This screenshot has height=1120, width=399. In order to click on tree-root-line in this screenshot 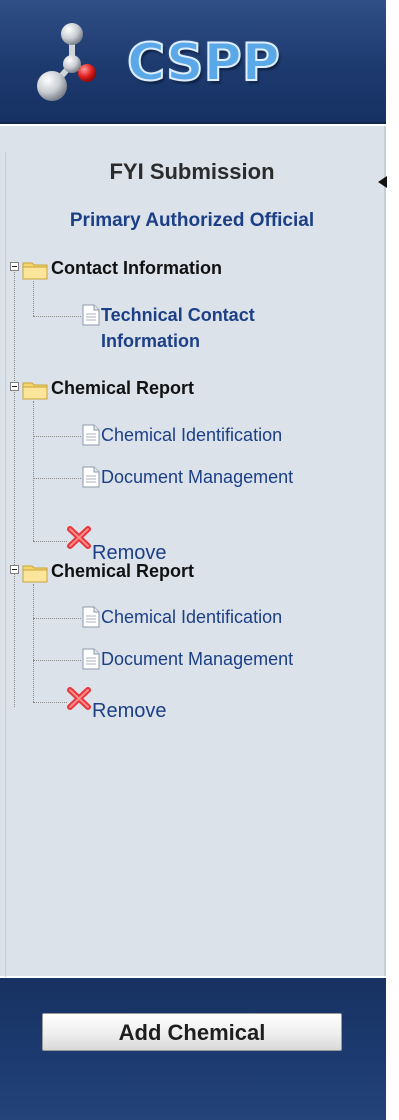, I will do `click(14, 489)`.